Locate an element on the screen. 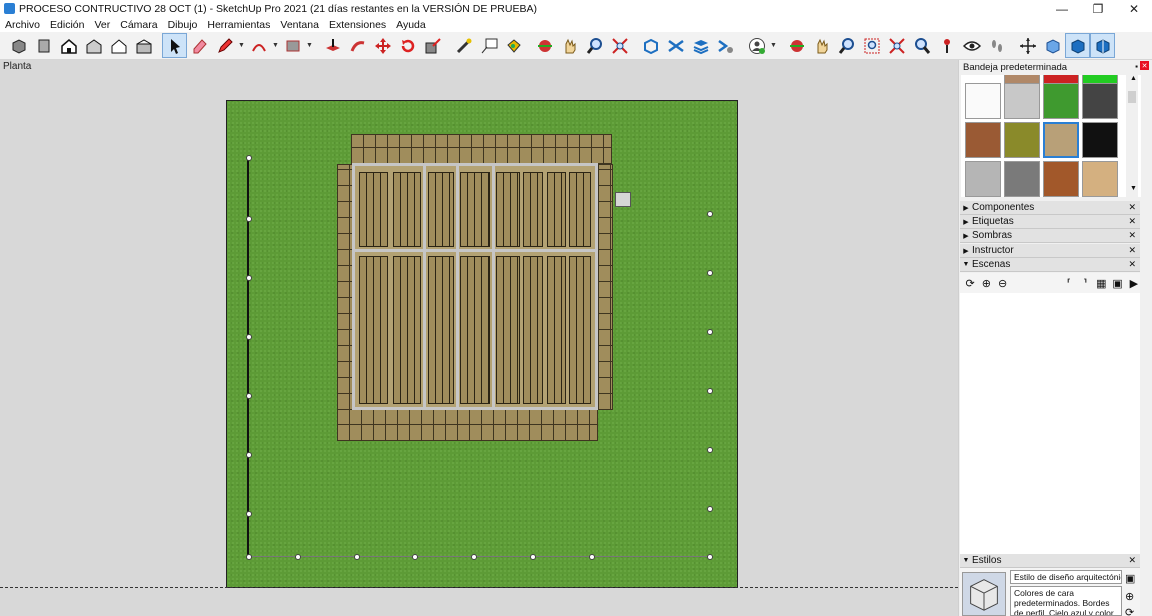 This screenshot has width=1152, height=616. tray-close-button: ✕ is located at coordinates (1144, 65).